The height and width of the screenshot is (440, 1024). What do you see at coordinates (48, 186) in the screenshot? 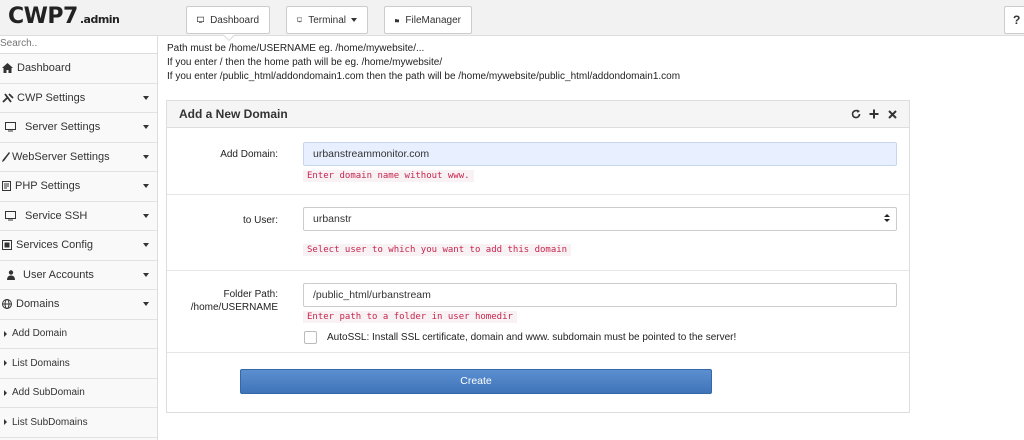
I see `sidebar-item-label: PHP Settings` at bounding box center [48, 186].